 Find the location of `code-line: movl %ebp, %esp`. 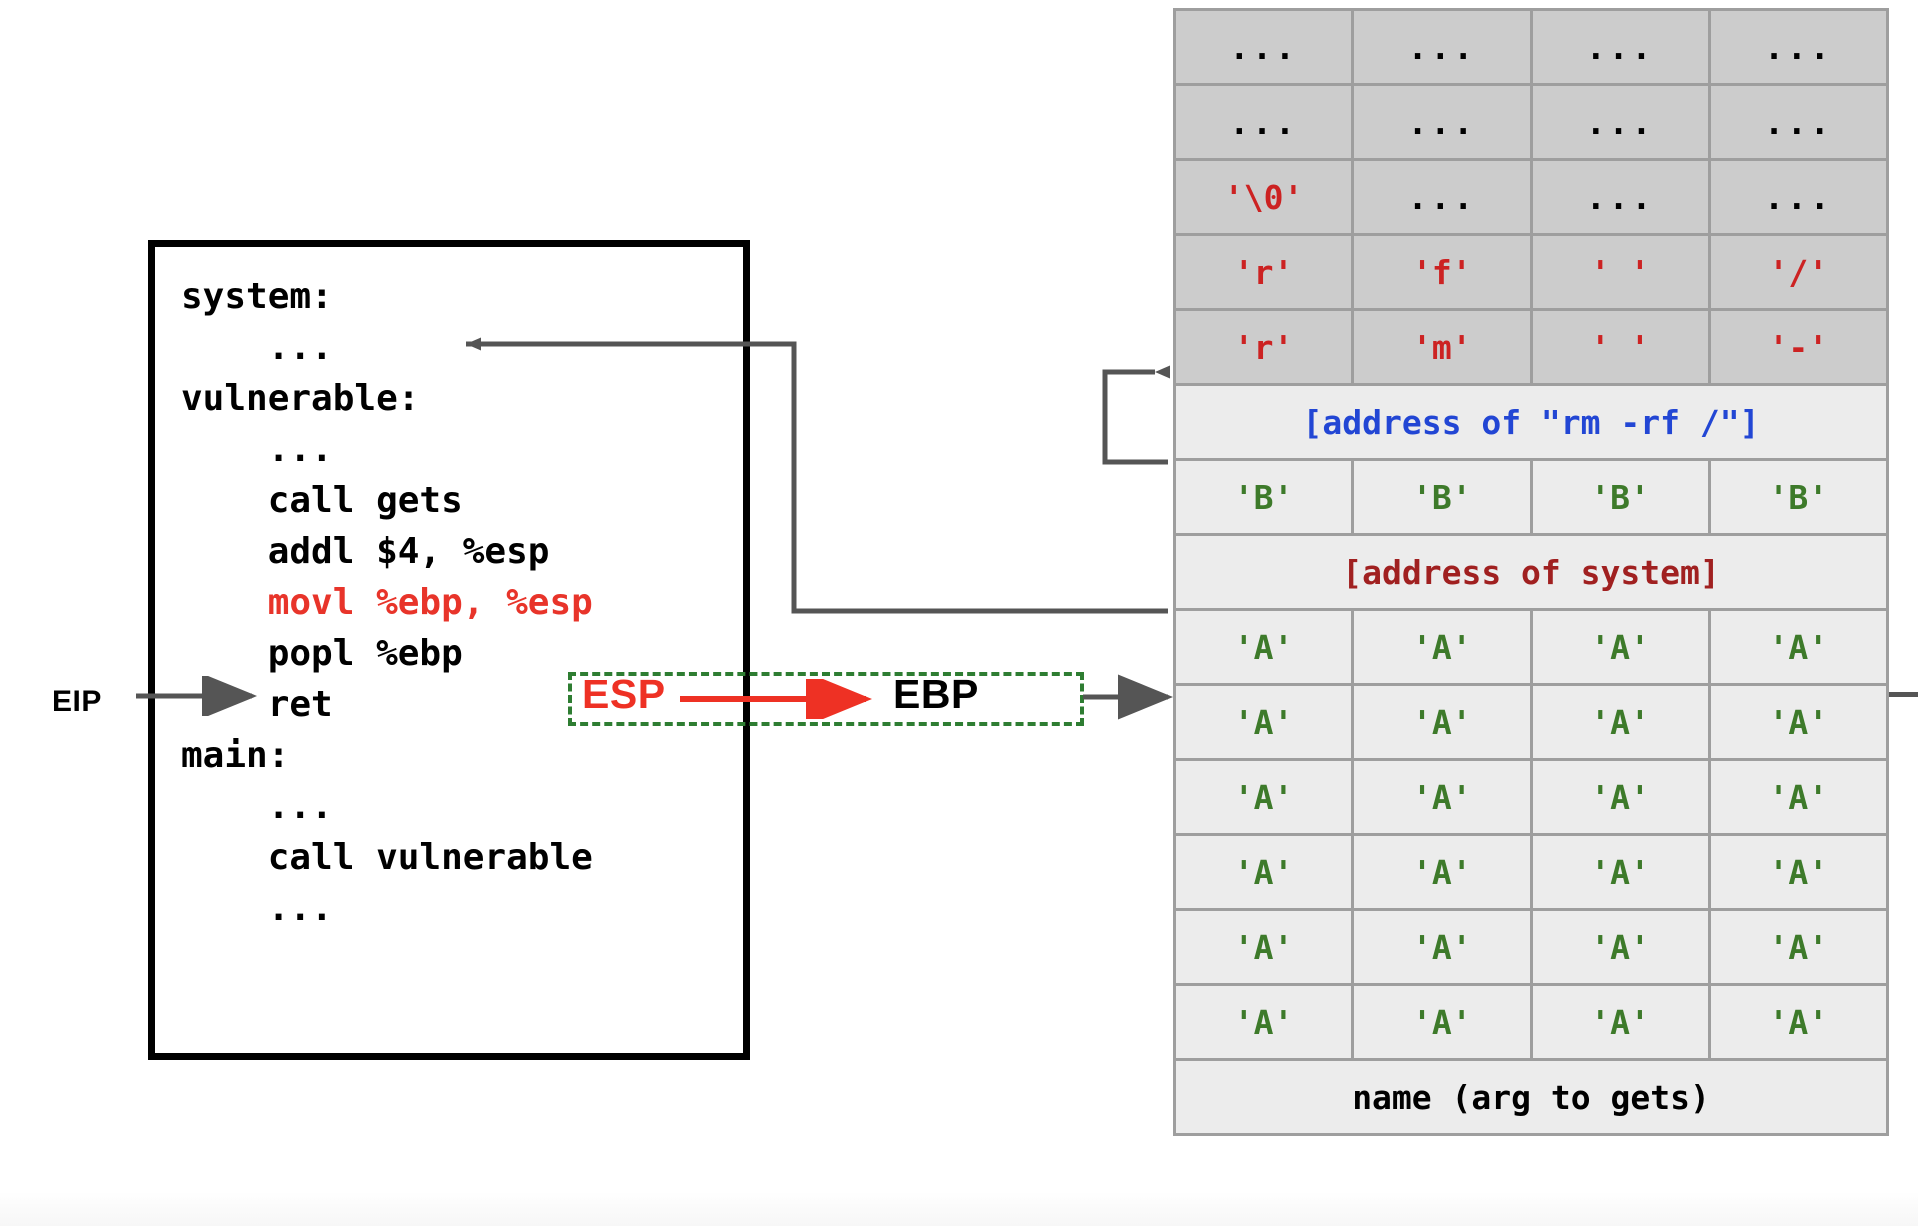

code-line: movl %ebp, %esp is located at coordinates (387, 602).